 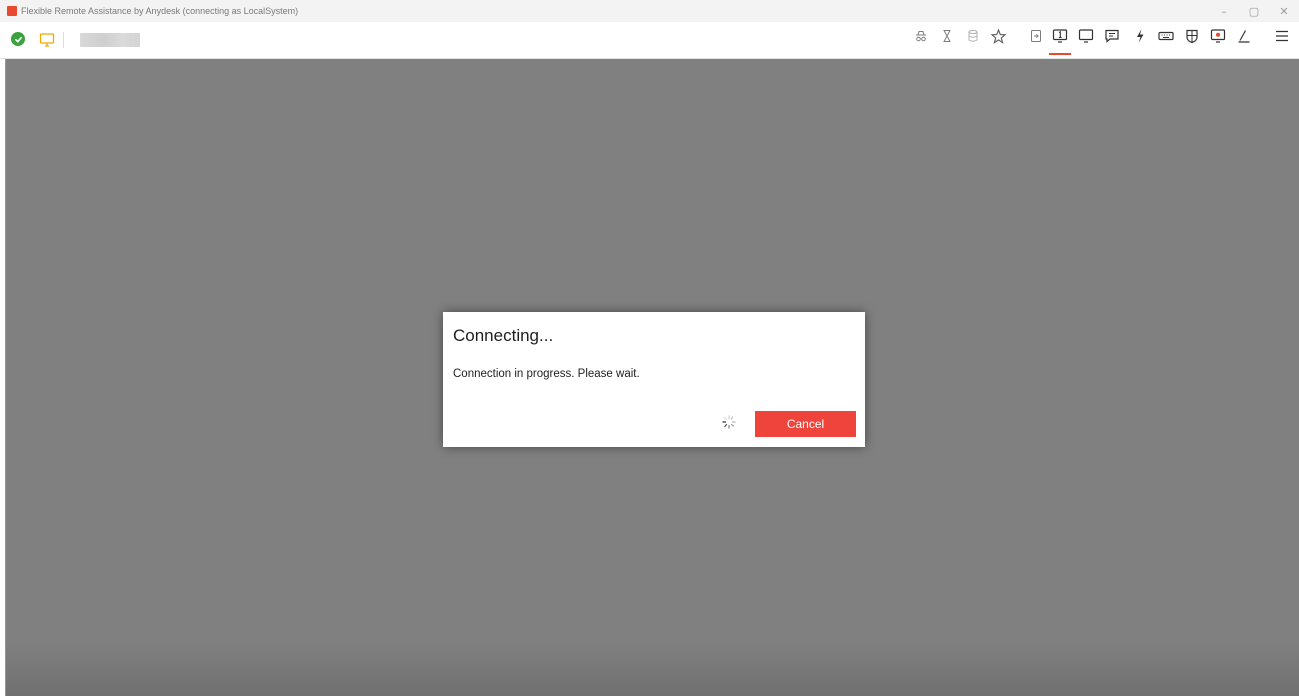 I want to click on dialog-message: Connection in progress. Please wait., so click(x=546, y=374).